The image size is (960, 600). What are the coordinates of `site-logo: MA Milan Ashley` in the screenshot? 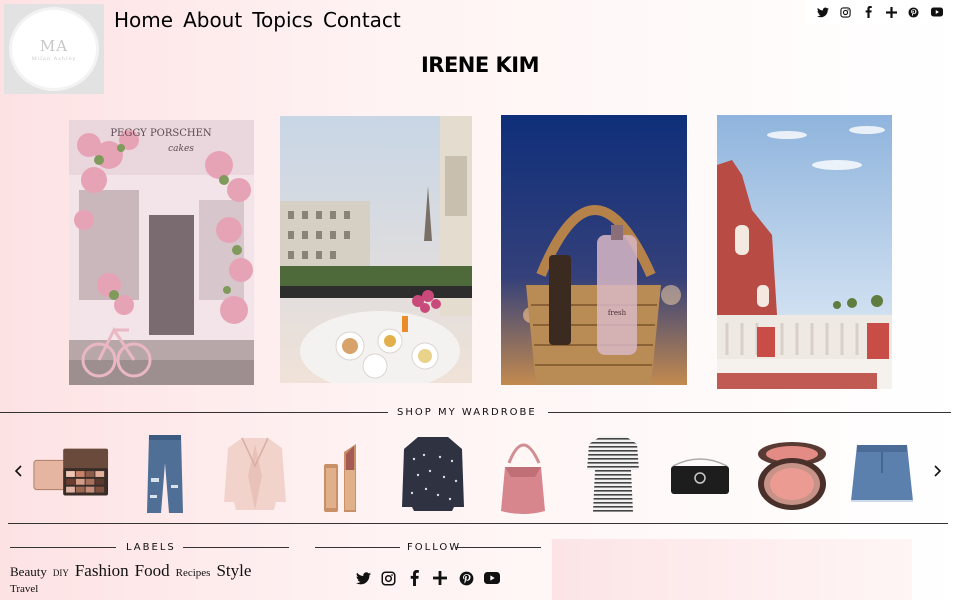 It's located at (54, 49).